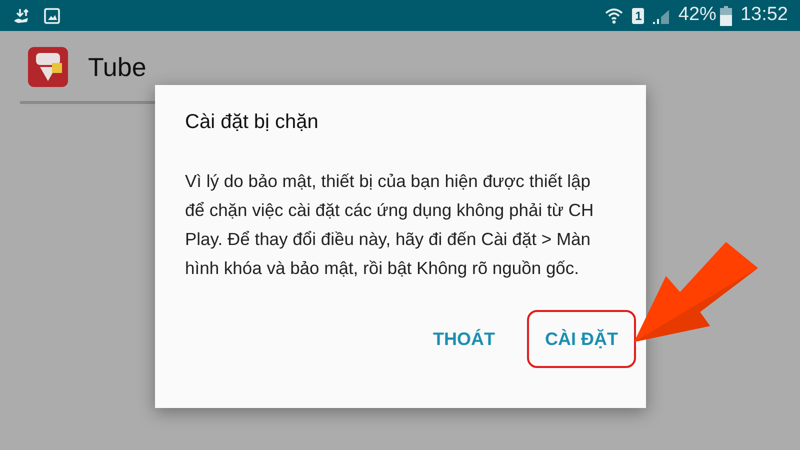 The width and height of the screenshot is (800, 450). I want to click on wifi-icon, so click(614, 15).